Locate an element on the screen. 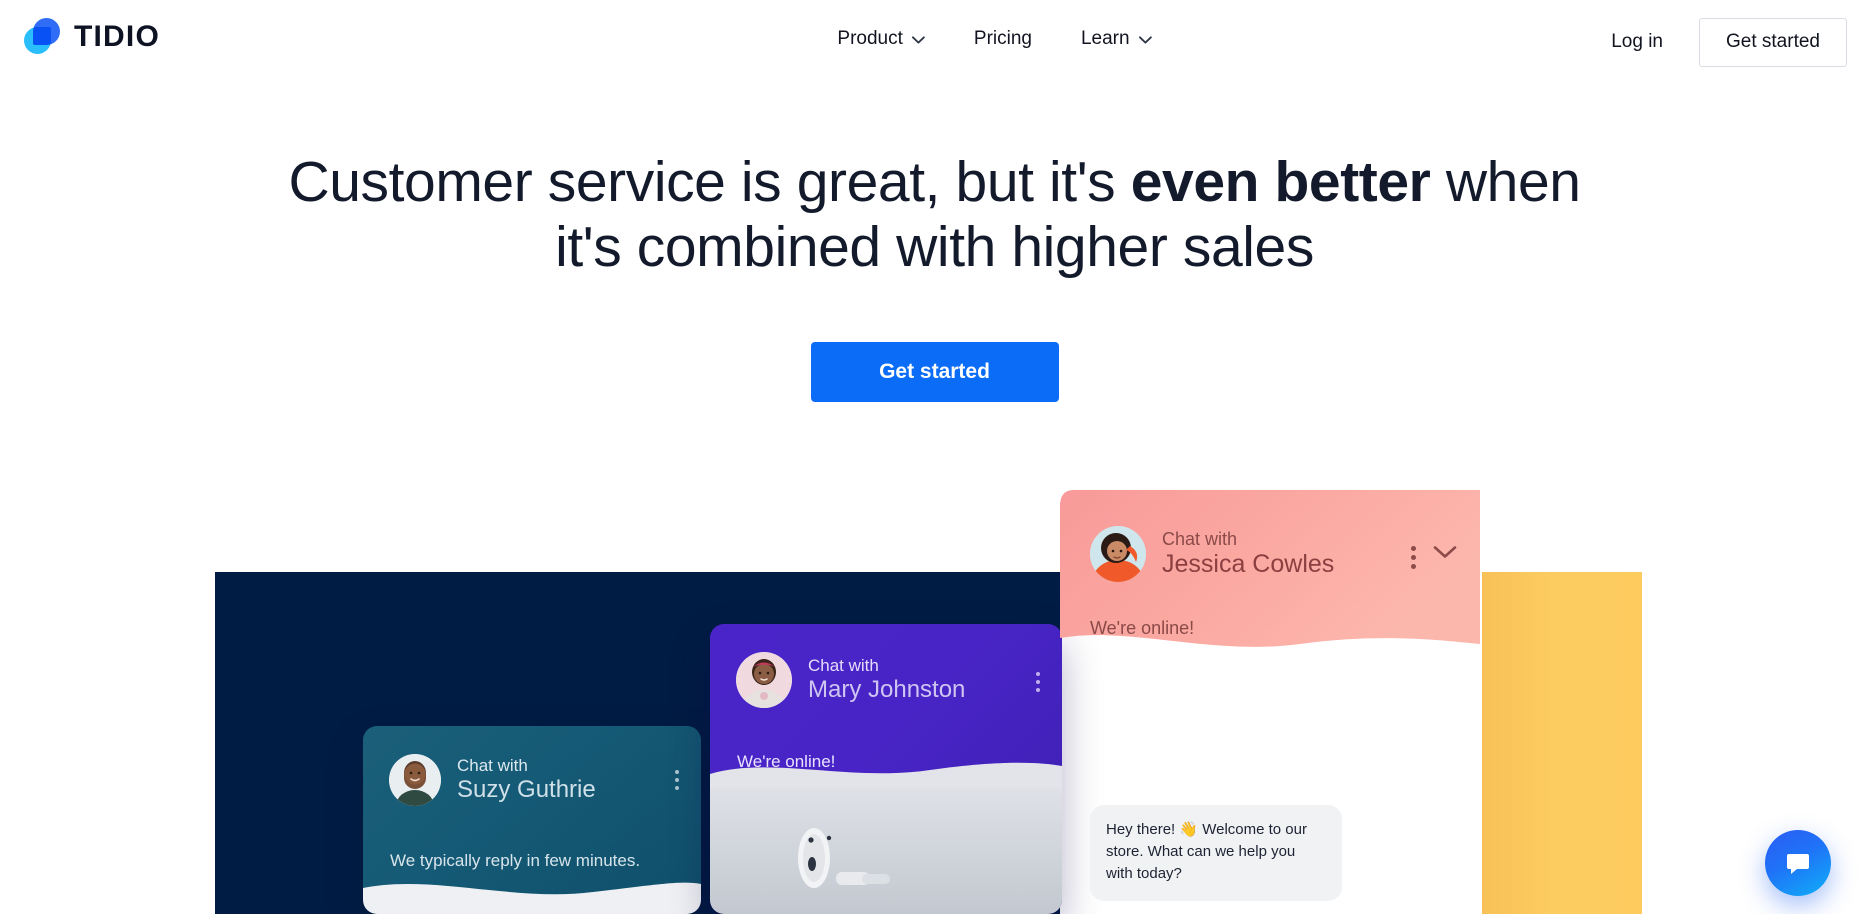 This screenshot has width=1869, height=914. nav-item-learn: Learn is located at coordinates (1116, 38).